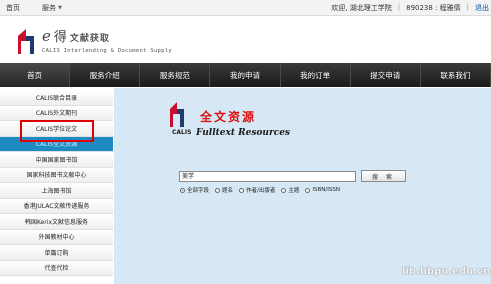 This screenshot has height=284, width=491. I want to click on welcome-text: 欢迎, 湖北理工学院, so click(361, 8).